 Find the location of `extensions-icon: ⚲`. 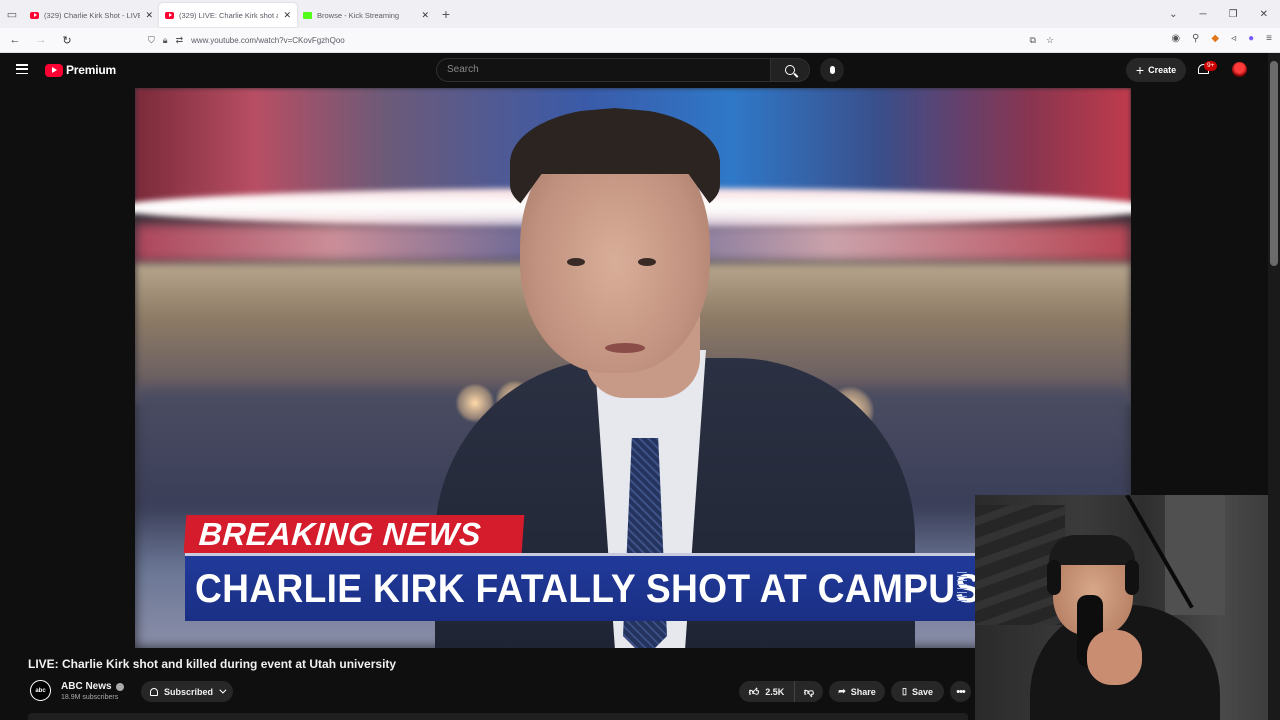

extensions-icon: ⚲ is located at coordinates (1195, 38).